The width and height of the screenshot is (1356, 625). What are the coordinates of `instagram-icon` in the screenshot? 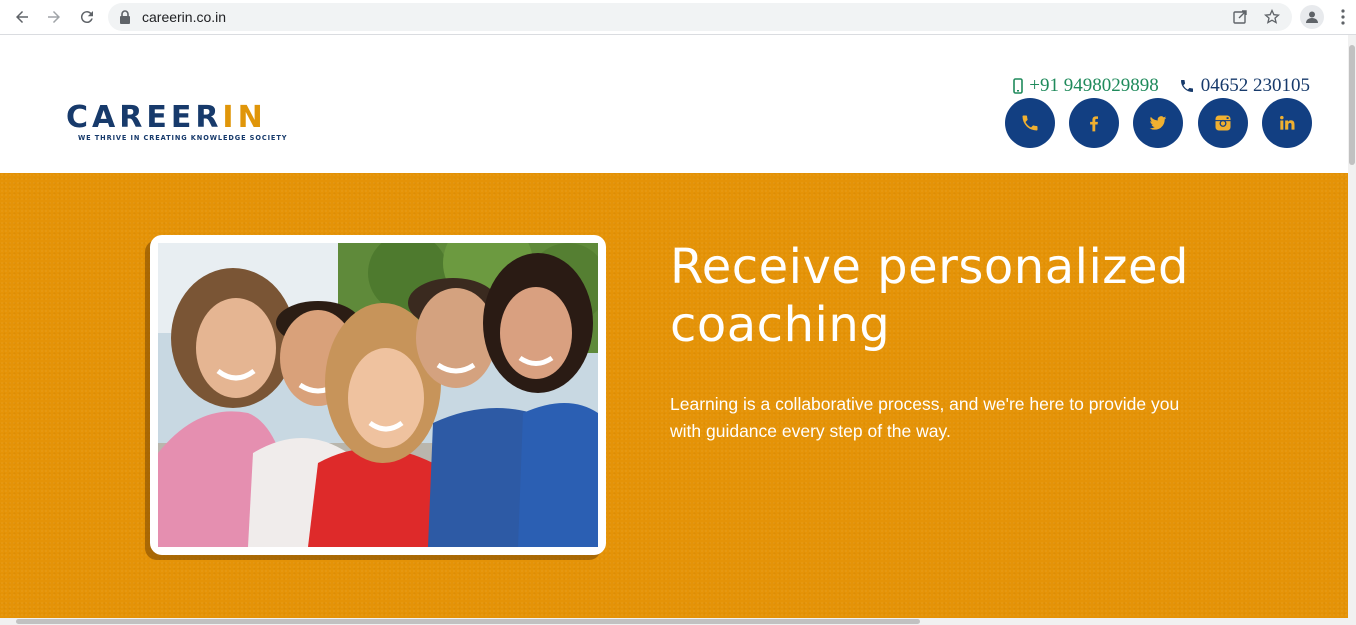 It's located at (1223, 123).